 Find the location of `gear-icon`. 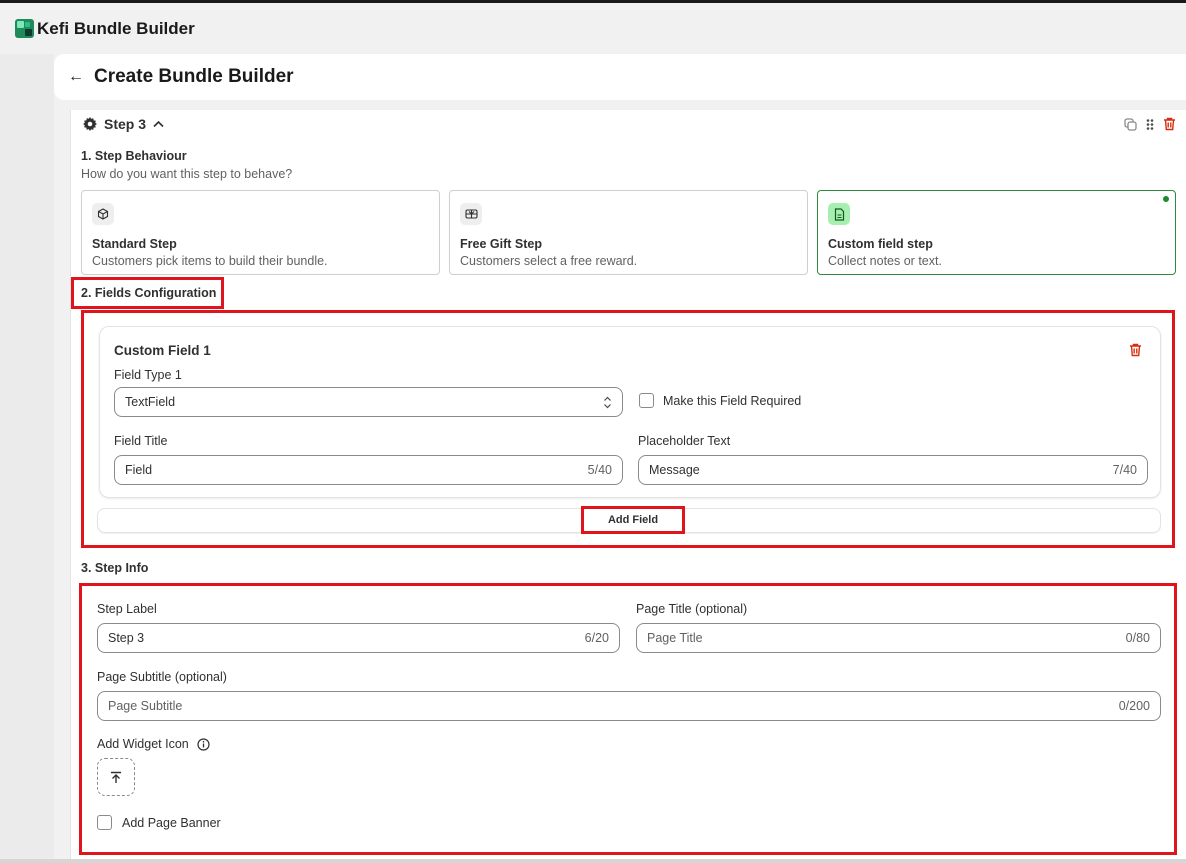

gear-icon is located at coordinates (90, 124).